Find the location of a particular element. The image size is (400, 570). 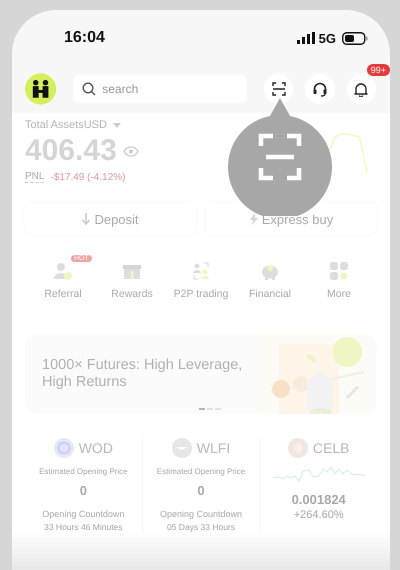

support-button is located at coordinates (320, 89).